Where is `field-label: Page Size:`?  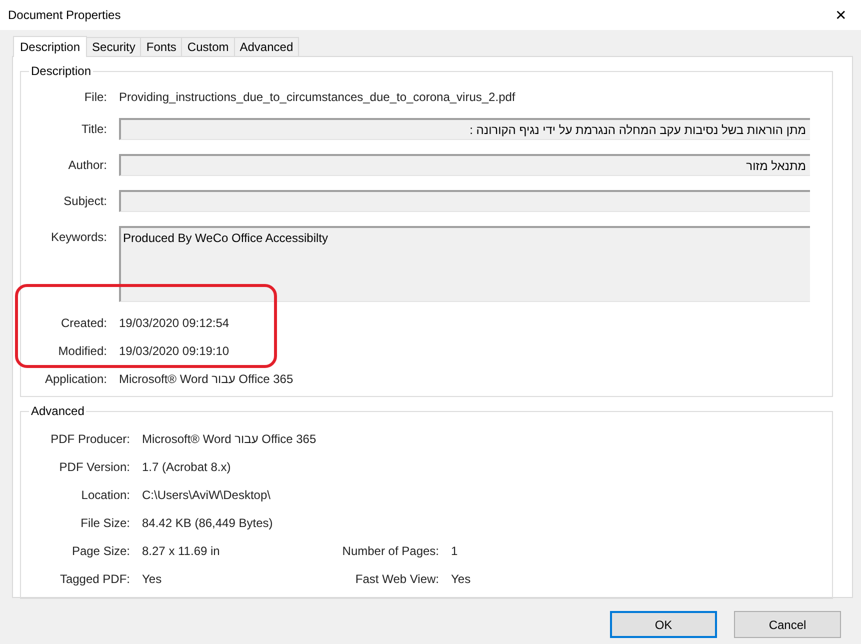 field-label: Page Size: is located at coordinates (100, 551).